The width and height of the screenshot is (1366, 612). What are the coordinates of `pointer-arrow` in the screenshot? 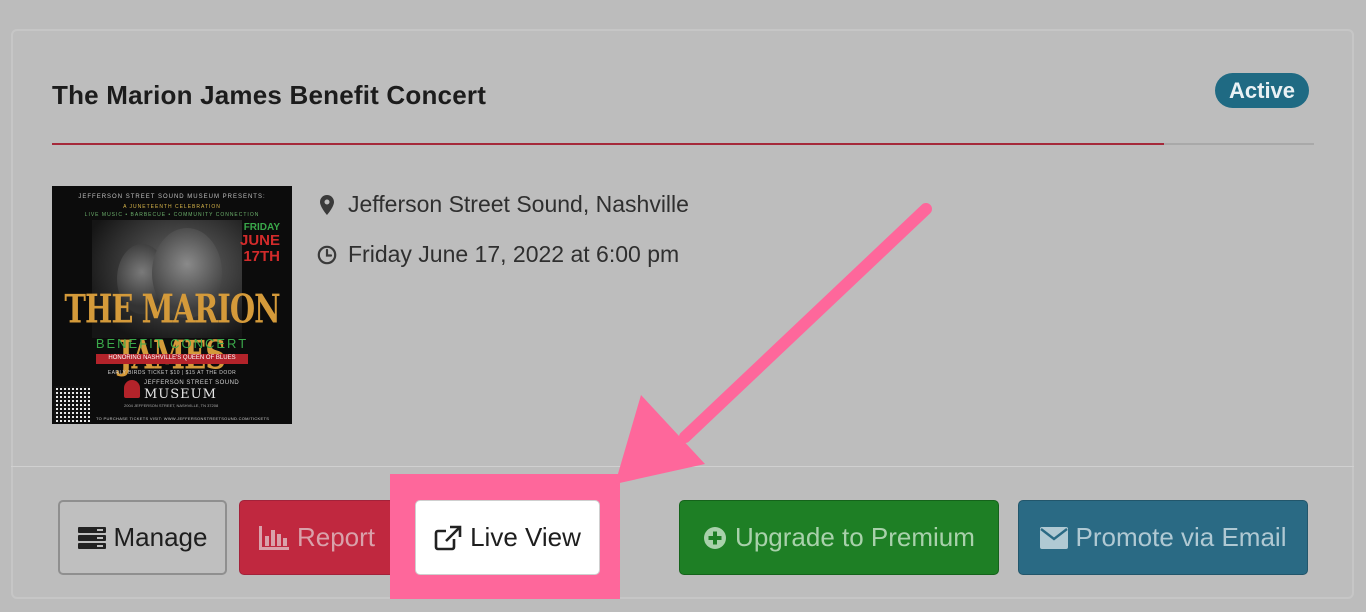 It's located at (773, 343).